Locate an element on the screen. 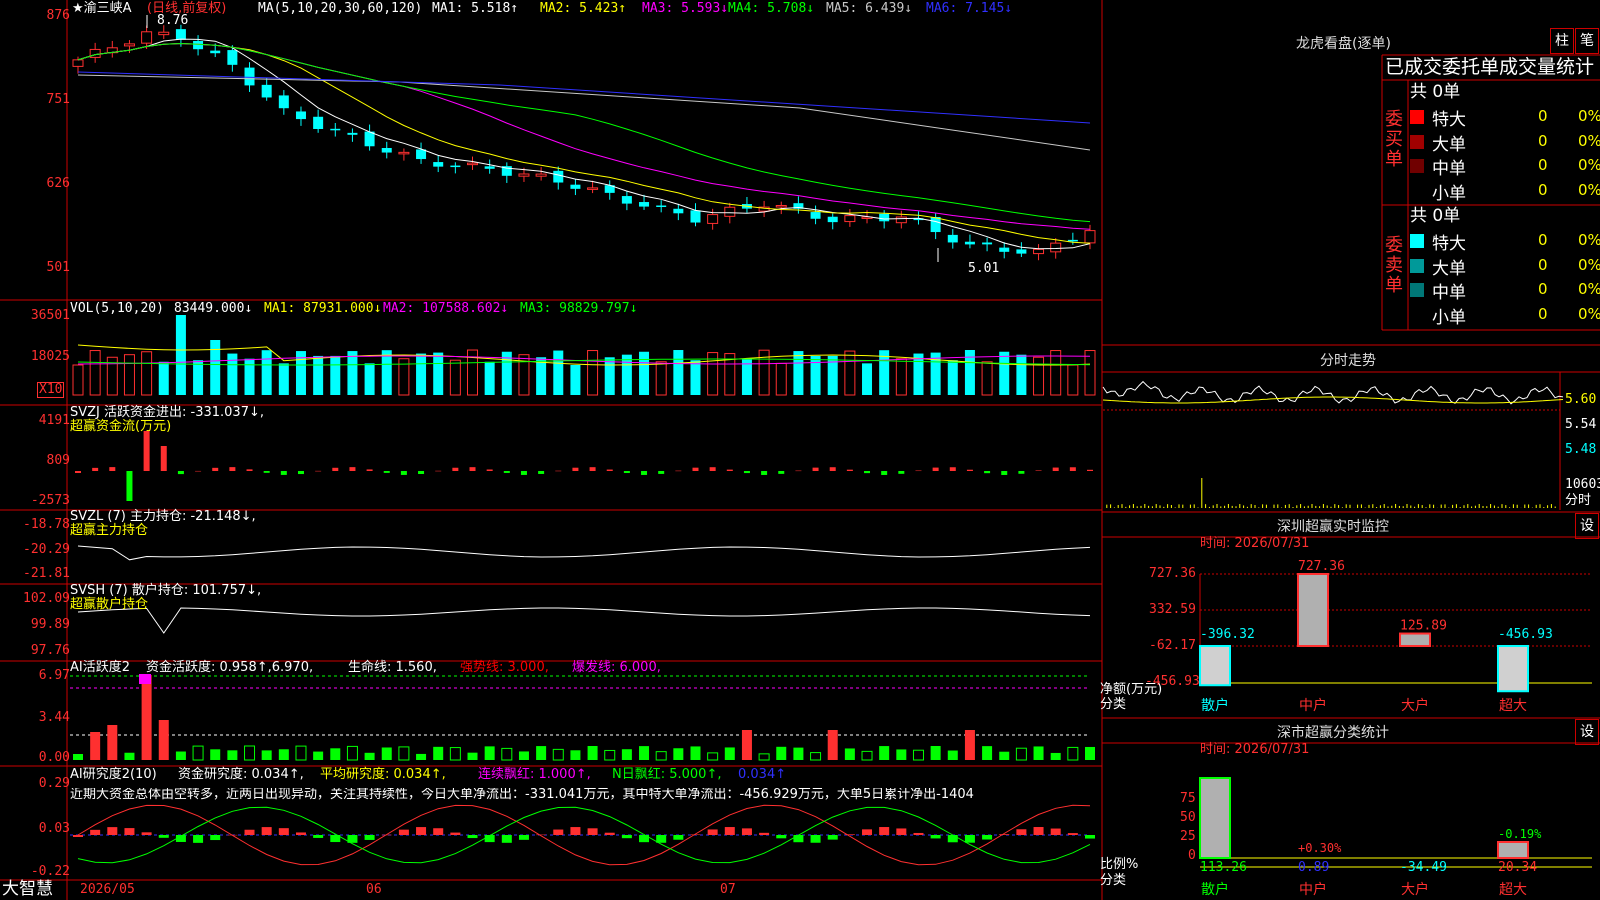  ma-line is located at coordinates (584, 97).